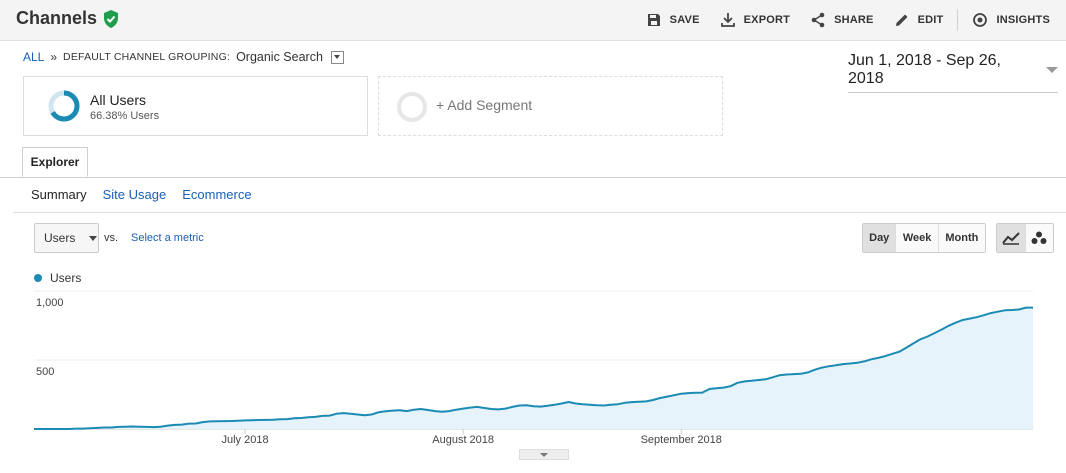  What do you see at coordinates (484, 105) in the screenshot?
I see `add-segment-label: + Add Segment` at bounding box center [484, 105].